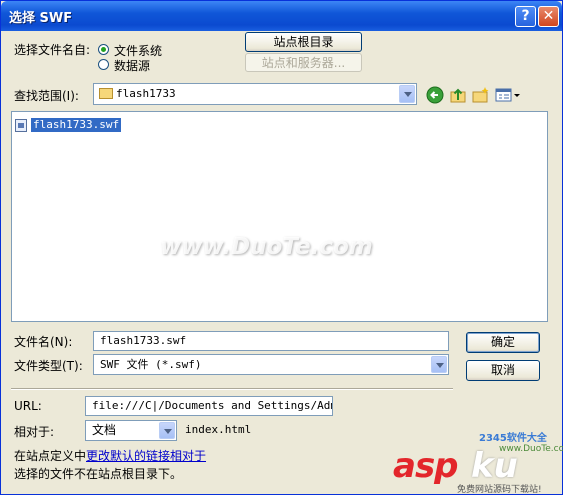 The image size is (563, 495). What do you see at coordinates (426, 466) in the screenshot?
I see `logo-asp: asp` at bounding box center [426, 466].